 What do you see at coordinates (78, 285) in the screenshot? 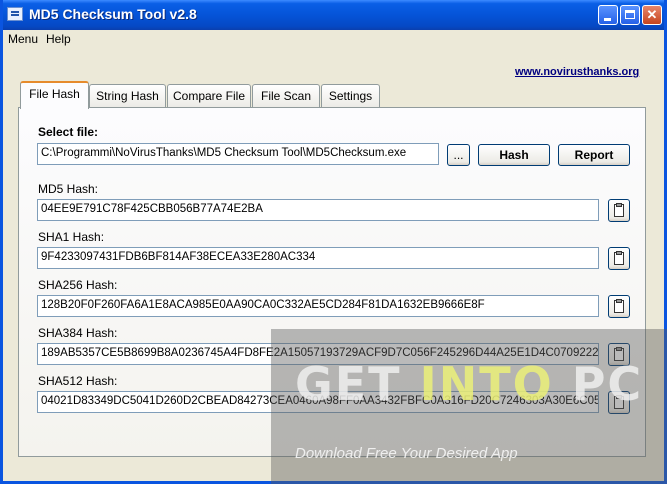
I see `sha256-label: SHA256 Hash:` at bounding box center [78, 285].